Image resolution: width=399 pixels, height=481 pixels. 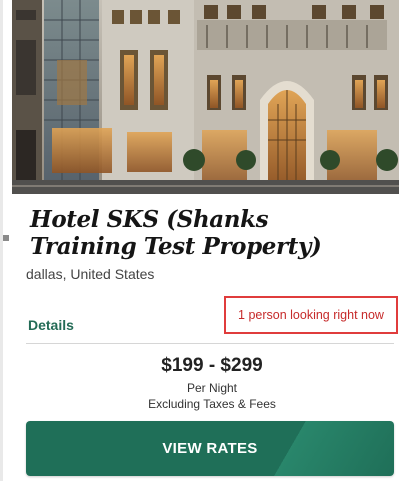 I want to click on hotel-location: dallas, United States, so click(x=90, y=274).